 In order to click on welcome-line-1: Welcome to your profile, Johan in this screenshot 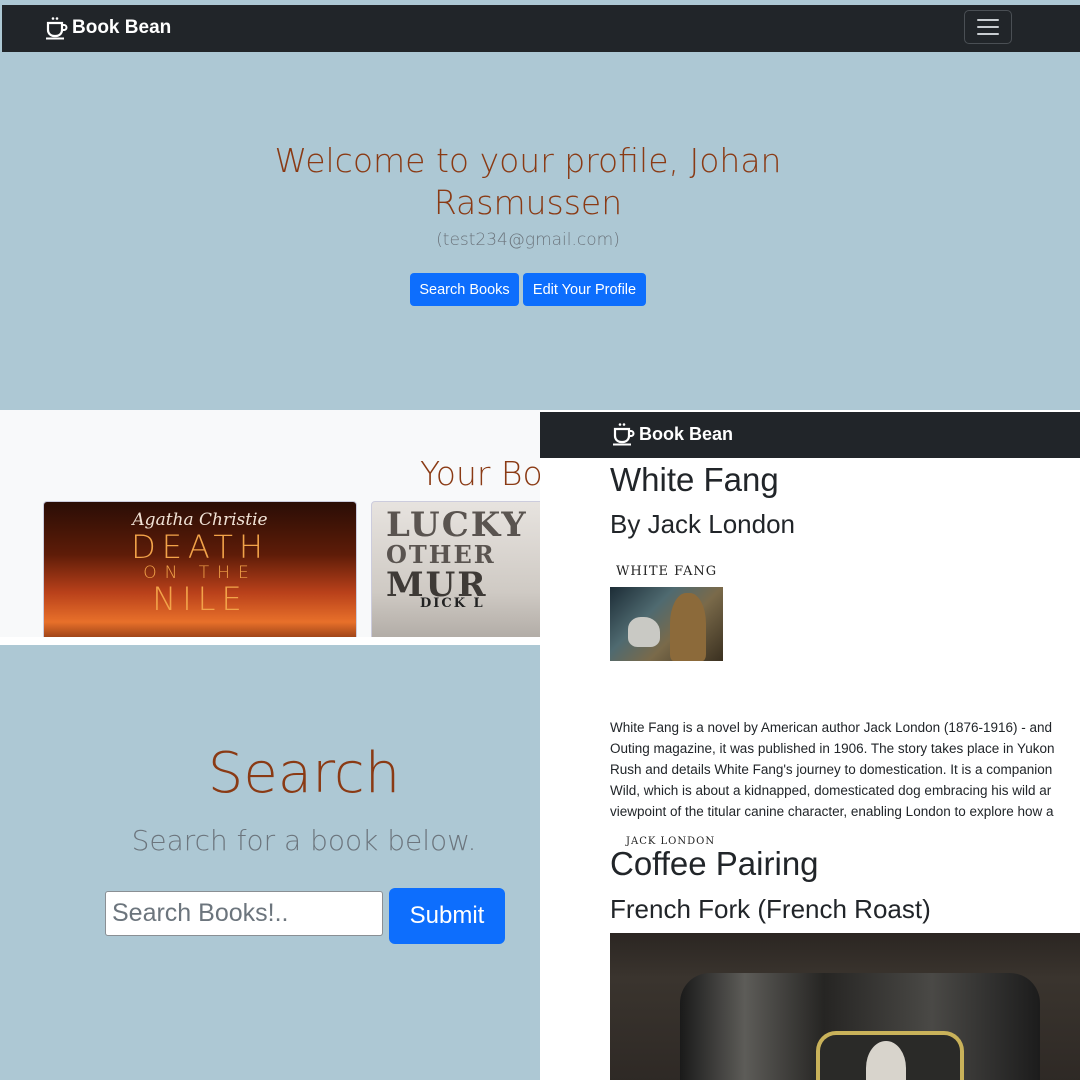, I will do `click(528, 160)`.